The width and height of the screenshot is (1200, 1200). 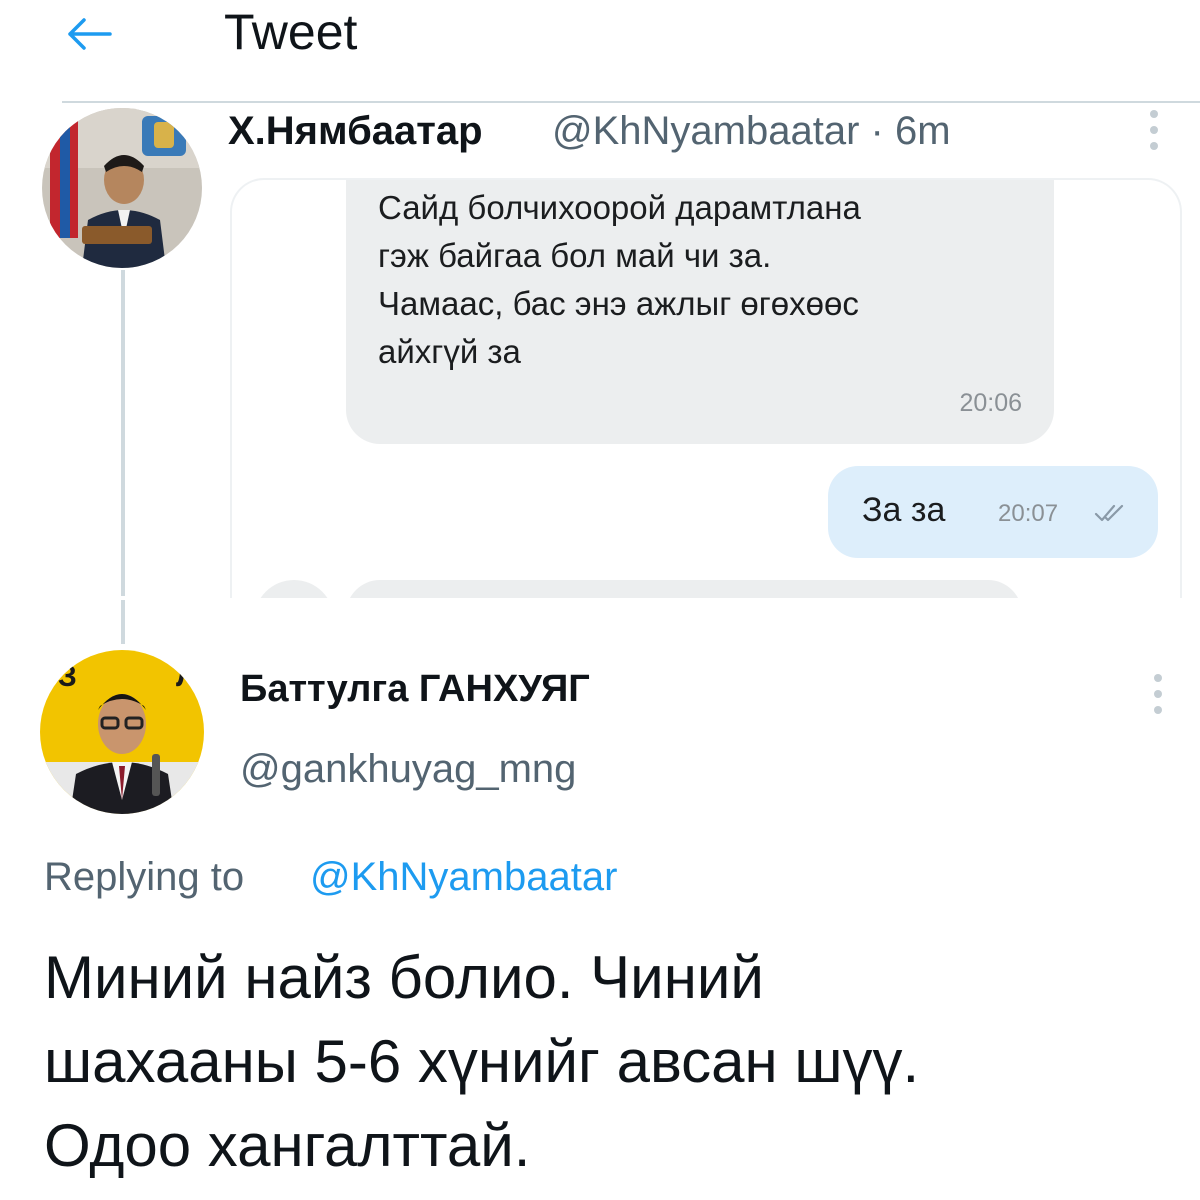 What do you see at coordinates (291, 32) in the screenshot?
I see `page-title: Tweet` at bounding box center [291, 32].